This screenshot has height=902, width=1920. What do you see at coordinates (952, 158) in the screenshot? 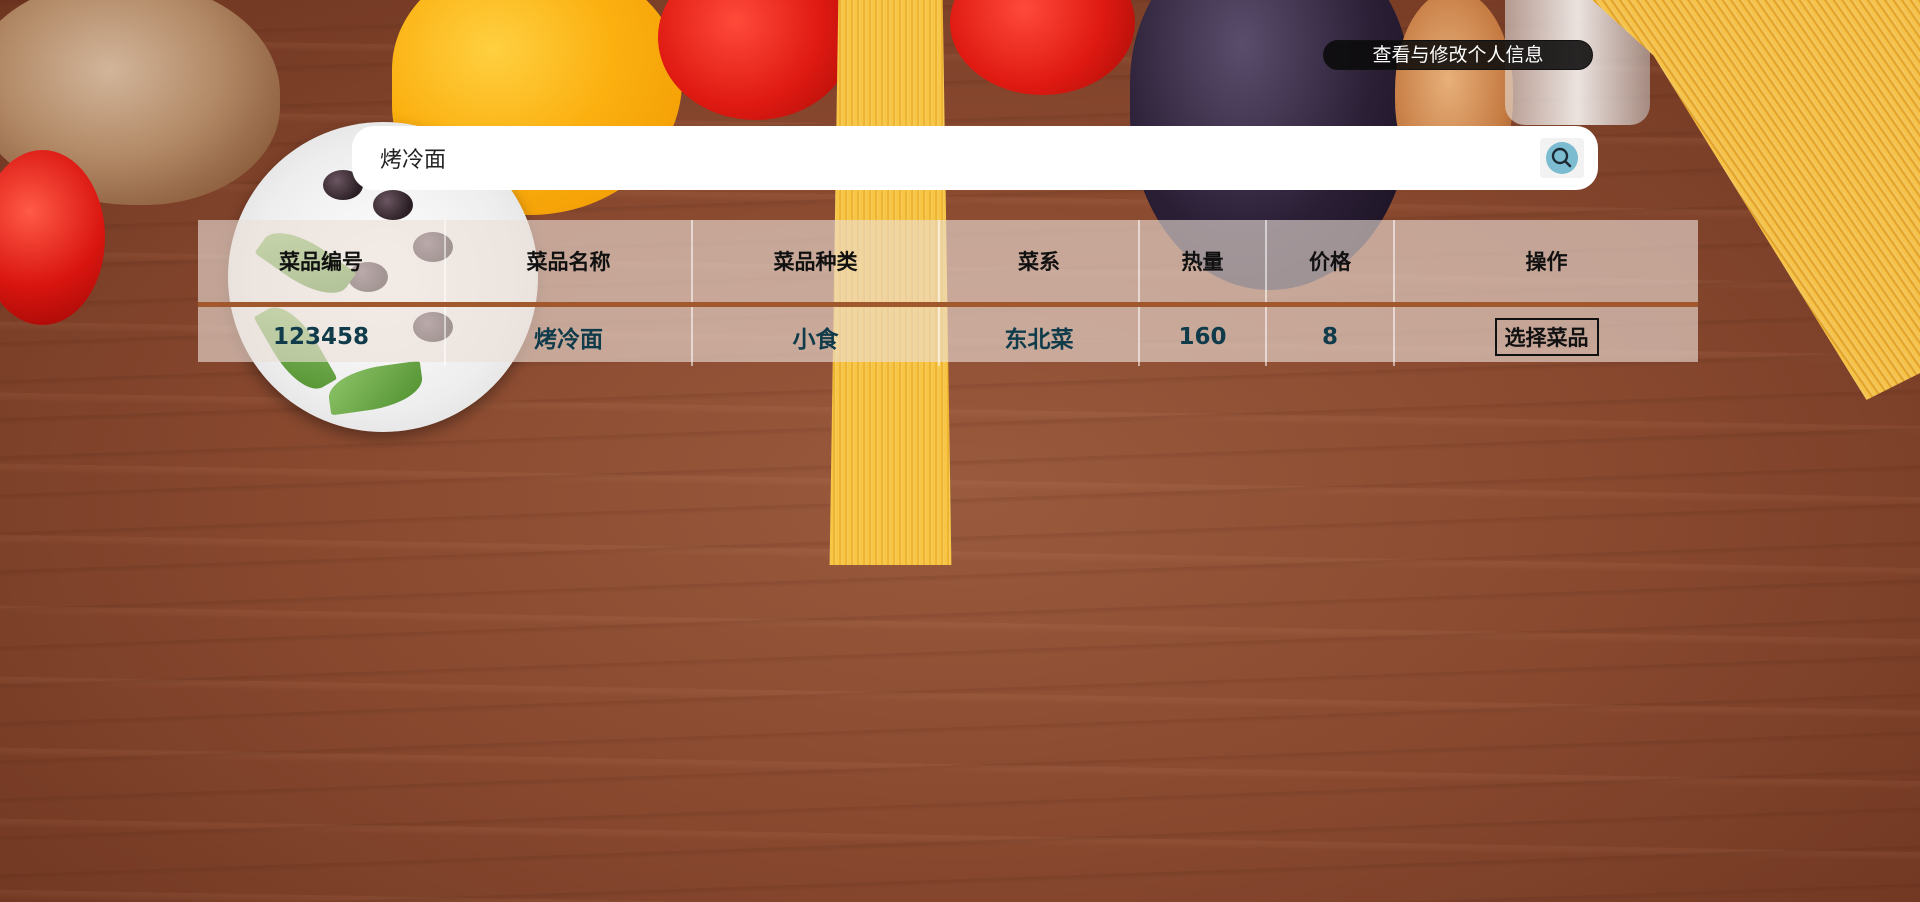
I see `search-input` at bounding box center [952, 158].